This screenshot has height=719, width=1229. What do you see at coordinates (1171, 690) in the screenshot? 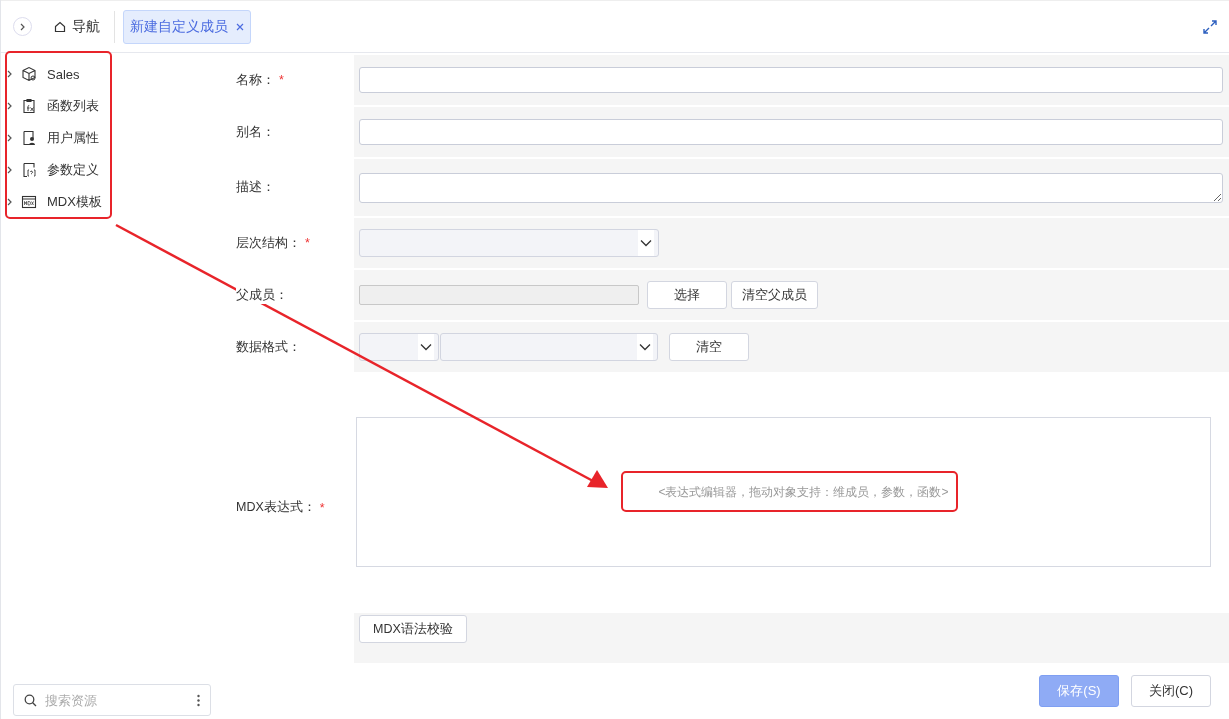
I see `footer-button: 关闭(C)` at bounding box center [1171, 690].